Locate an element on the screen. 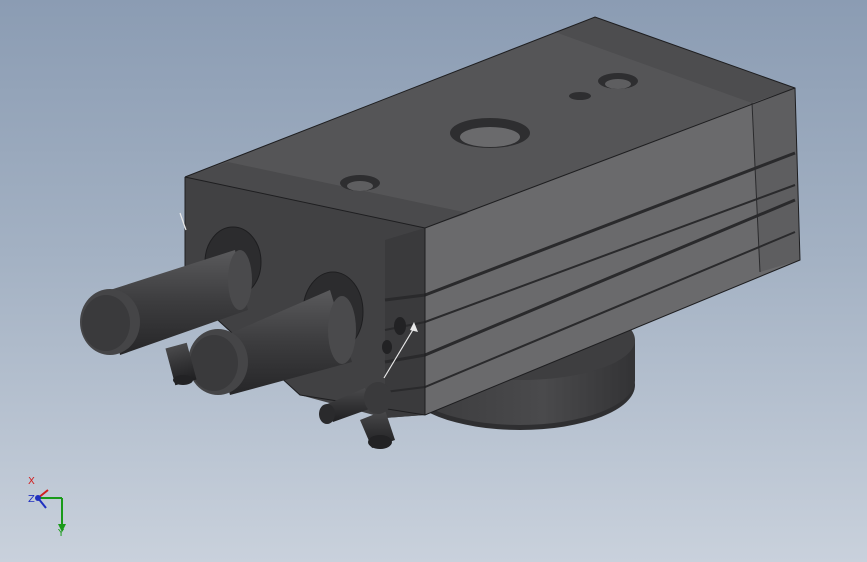 This screenshot has width=867, height=562. triad-origin is located at coordinates (38, 498).